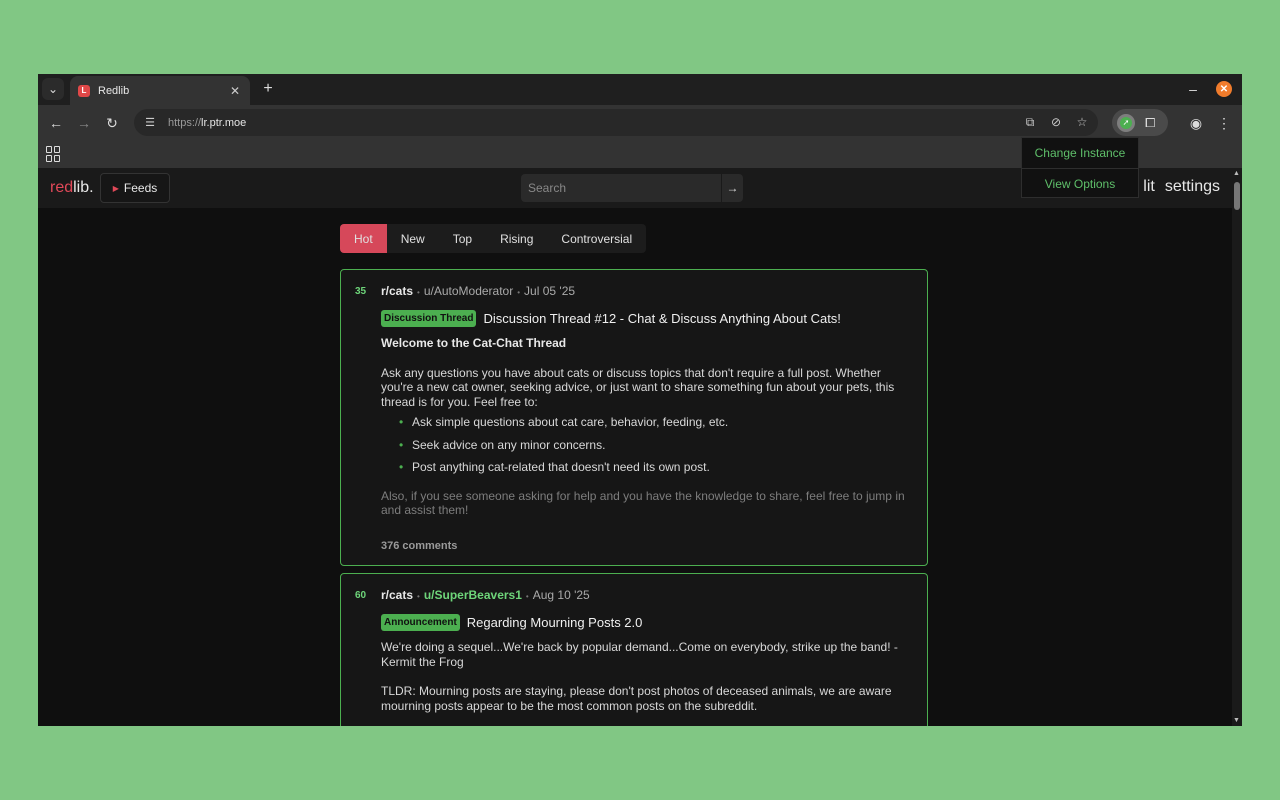  Describe the element at coordinates (84, 90) in the screenshot. I see `redlib-favicon-icon: L` at that location.